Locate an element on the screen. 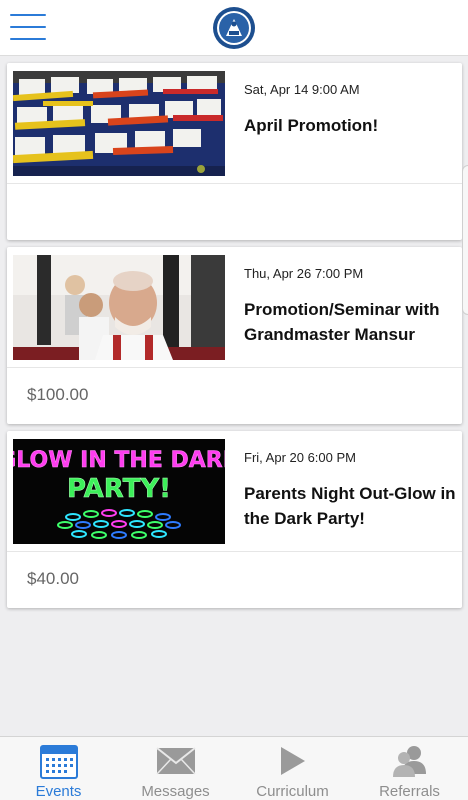  tab-messages: Messages is located at coordinates (175, 768).